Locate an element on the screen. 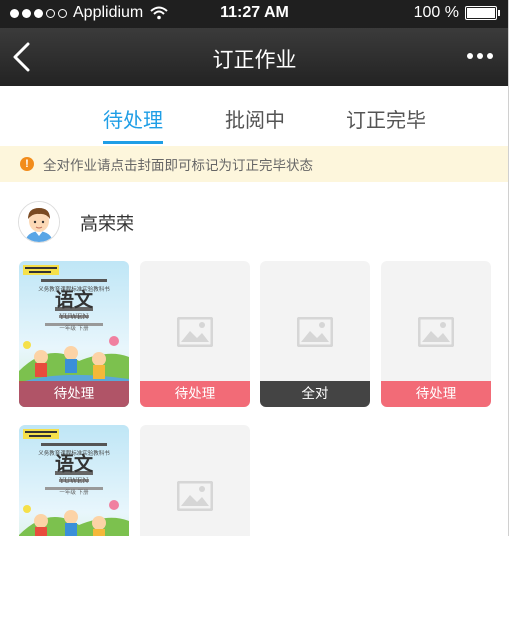 The image size is (509, 630). homework-card is located at coordinates (195, 480).